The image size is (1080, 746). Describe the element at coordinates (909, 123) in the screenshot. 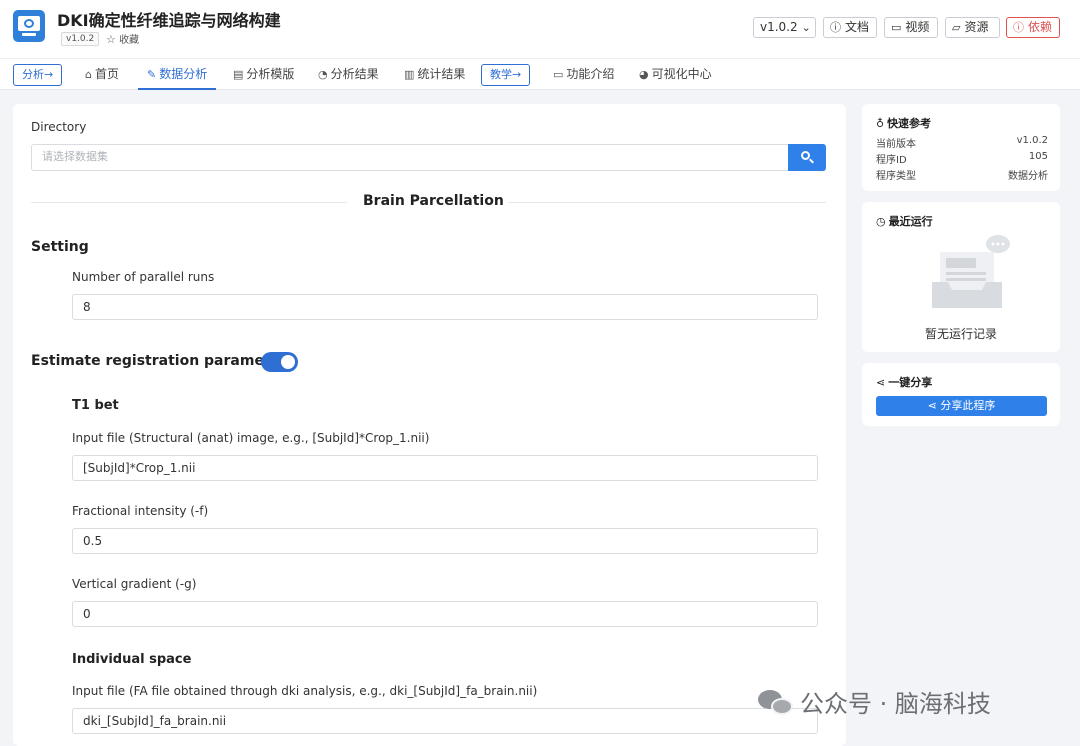

I see `quick-reference-title-text: 快速参考` at that location.